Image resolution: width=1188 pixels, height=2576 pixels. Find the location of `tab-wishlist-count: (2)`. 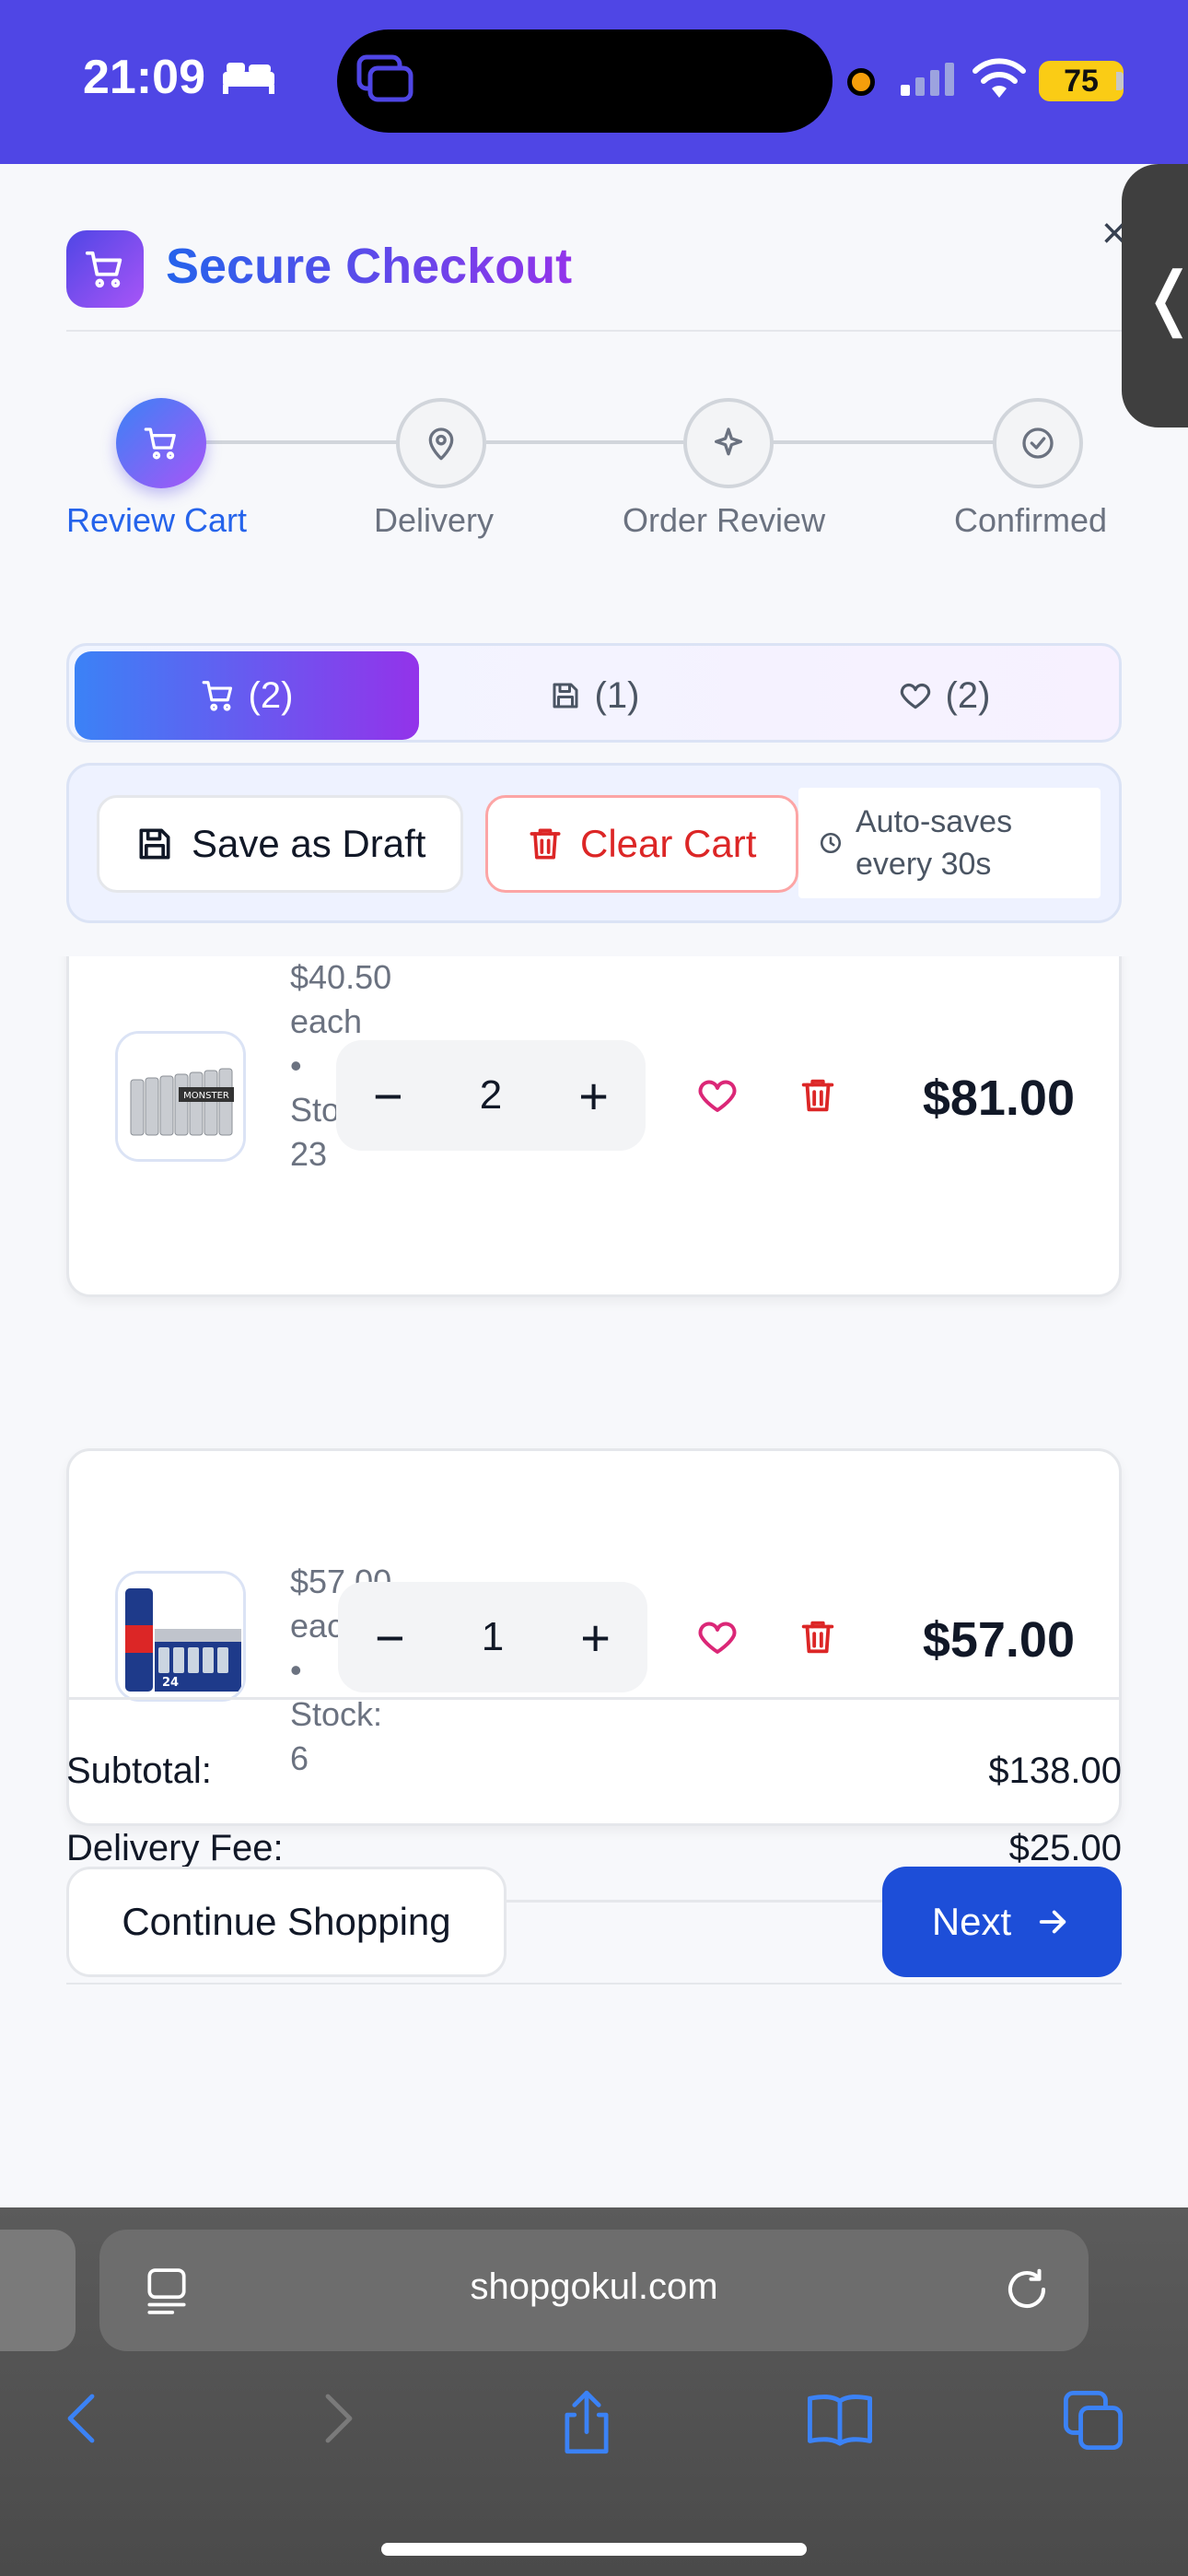

tab-wishlist-count: (2) is located at coordinates (968, 695).